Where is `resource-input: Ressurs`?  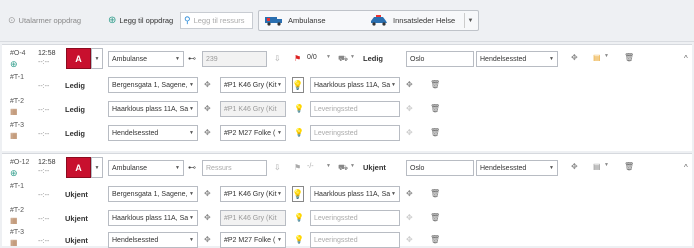 resource-input: Ressurs is located at coordinates (234, 168).